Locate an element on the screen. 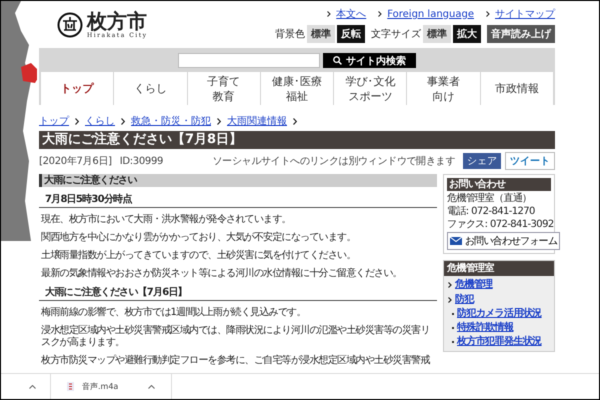 This screenshot has width=600, height=400. breadcrumb-link: トップ is located at coordinates (54, 121).